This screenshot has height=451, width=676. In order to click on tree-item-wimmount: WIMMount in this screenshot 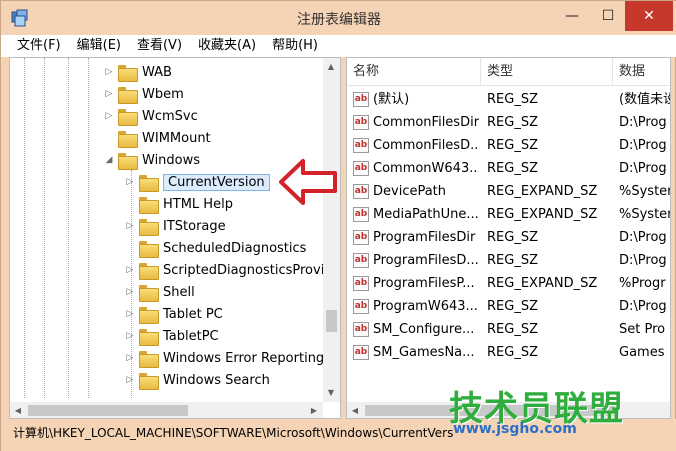, I will do `click(157, 138)`.